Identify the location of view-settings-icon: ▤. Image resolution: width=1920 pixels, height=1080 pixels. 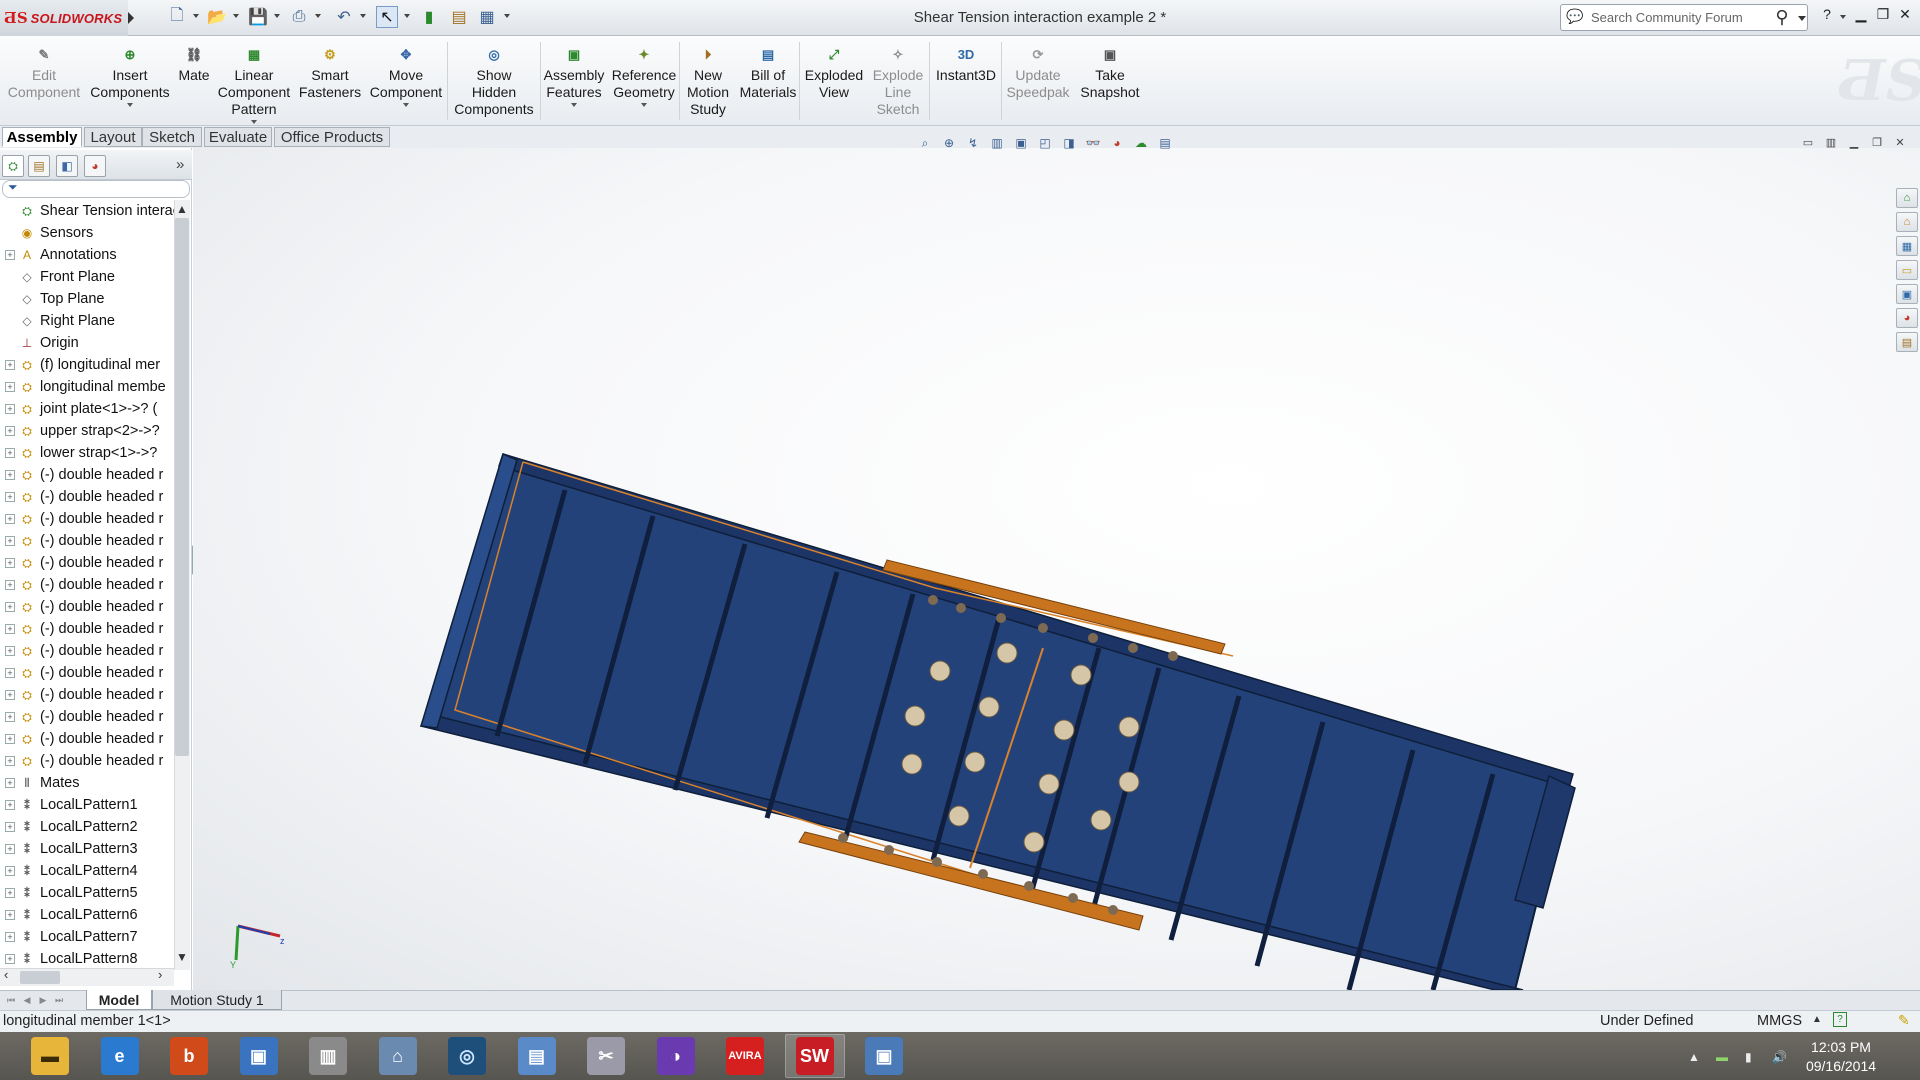
(1165, 143).